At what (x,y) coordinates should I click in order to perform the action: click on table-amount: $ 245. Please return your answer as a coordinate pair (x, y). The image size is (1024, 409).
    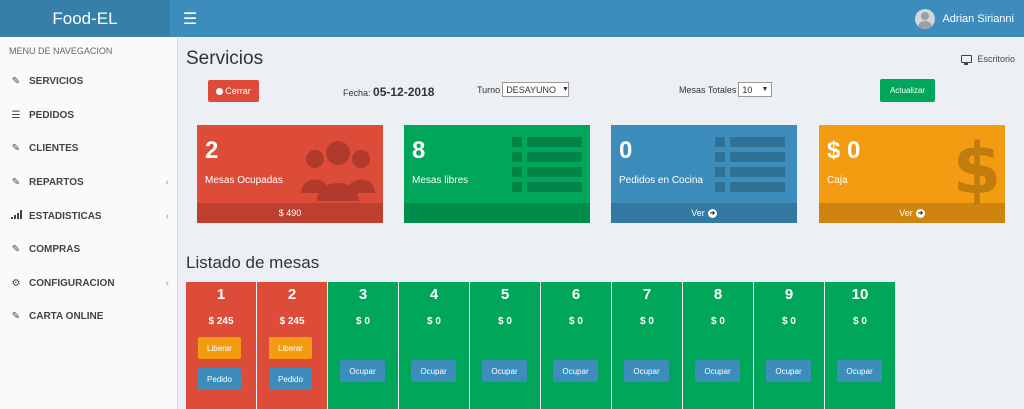
    Looking at the image, I should click on (221, 321).